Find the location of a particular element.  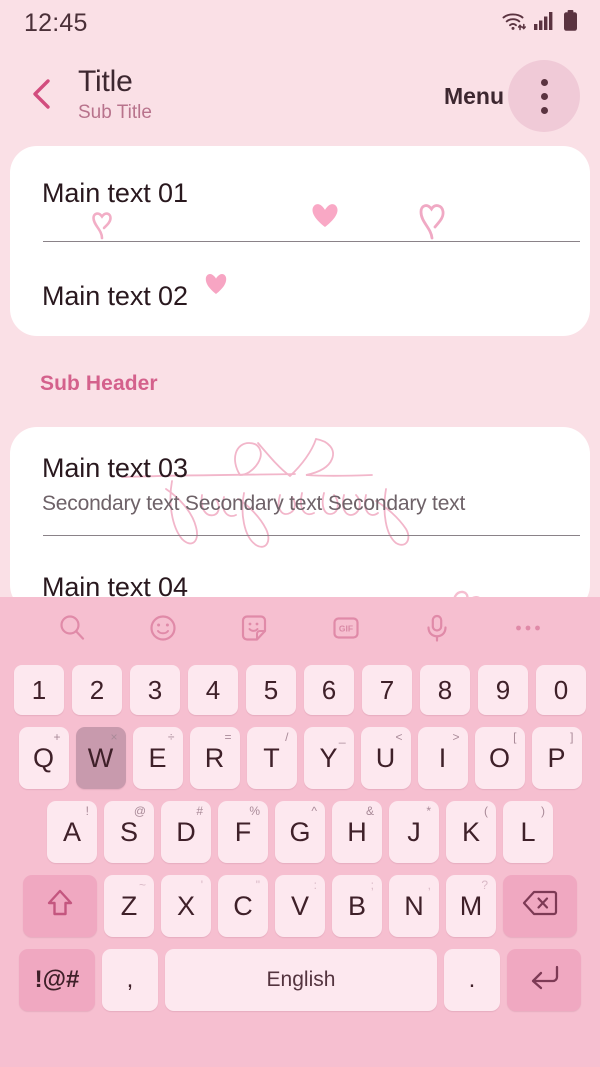

key-c: " C is located at coordinates (243, 906).